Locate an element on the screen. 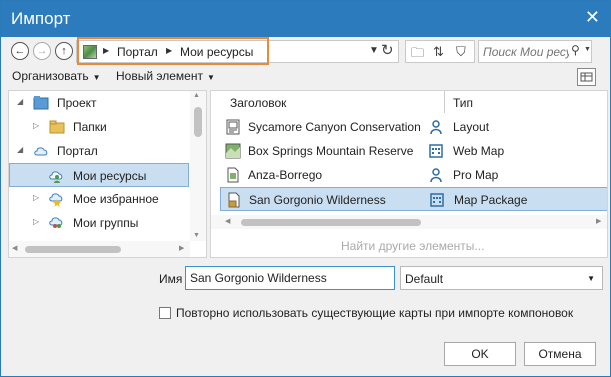 This screenshot has width=611, height=377. organize-menu: Организовать ▼ is located at coordinates (56, 76).